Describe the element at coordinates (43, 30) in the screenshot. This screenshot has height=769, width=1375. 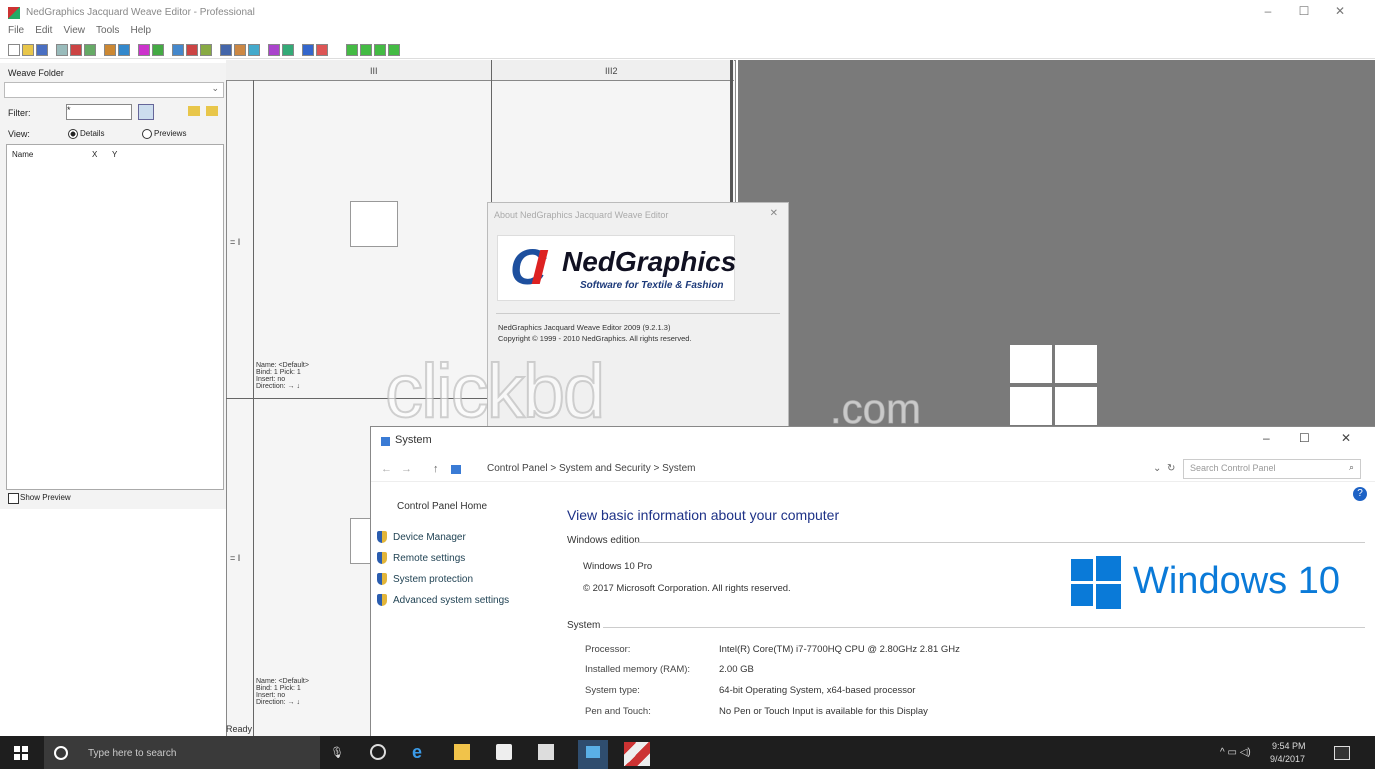
I see `menu-edit: Edit` at that location.